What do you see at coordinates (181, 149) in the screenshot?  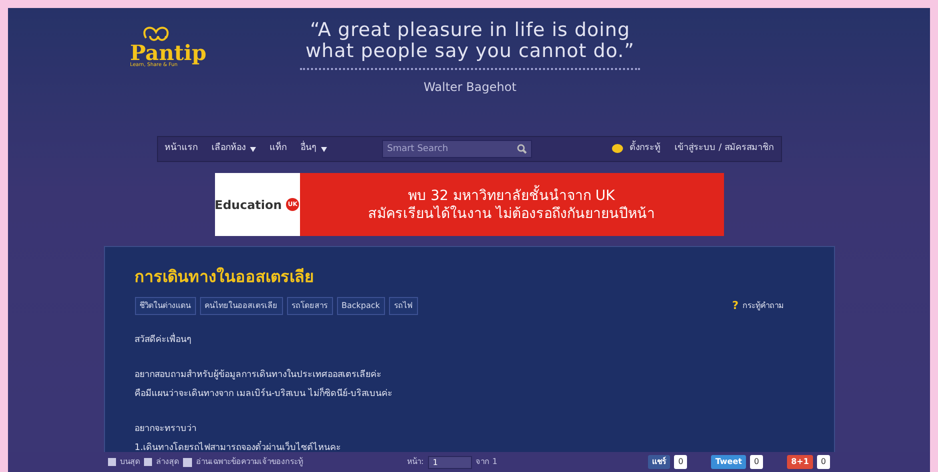 I see `nav-link-item: หน้าแรก` at bounding box center [181, 149].